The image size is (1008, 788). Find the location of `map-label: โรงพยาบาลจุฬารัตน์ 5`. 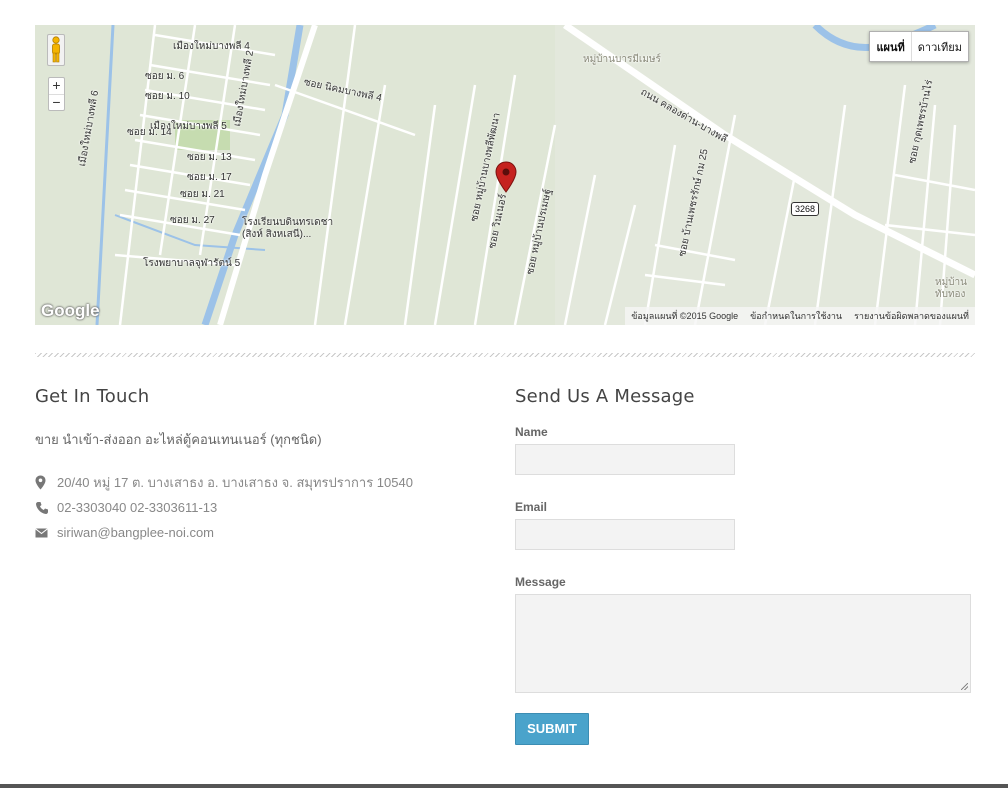

map-label: โรงพยาบาลจุฬารัตน์ 5 is located at coordinates (192, 263).